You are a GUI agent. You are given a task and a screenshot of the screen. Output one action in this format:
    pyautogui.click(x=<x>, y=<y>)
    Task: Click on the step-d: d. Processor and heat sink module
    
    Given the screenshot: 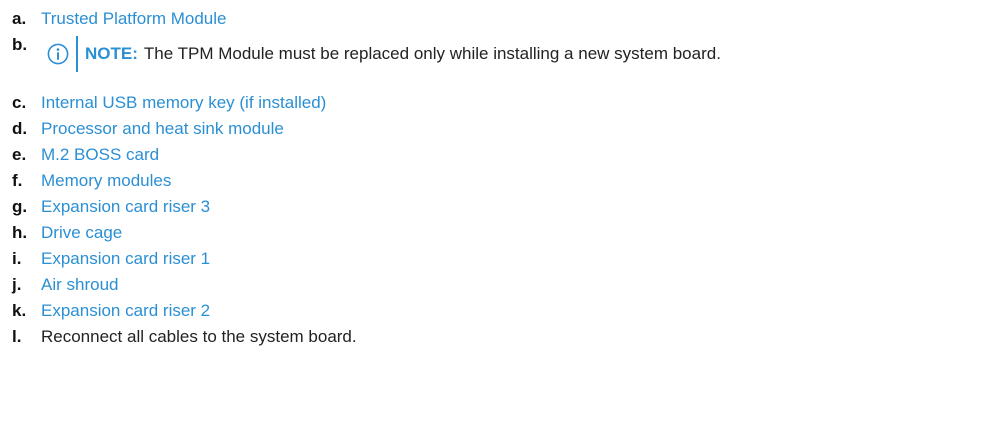 What is the action you would take?
    pyautogui.click(x=501, y=129)
    